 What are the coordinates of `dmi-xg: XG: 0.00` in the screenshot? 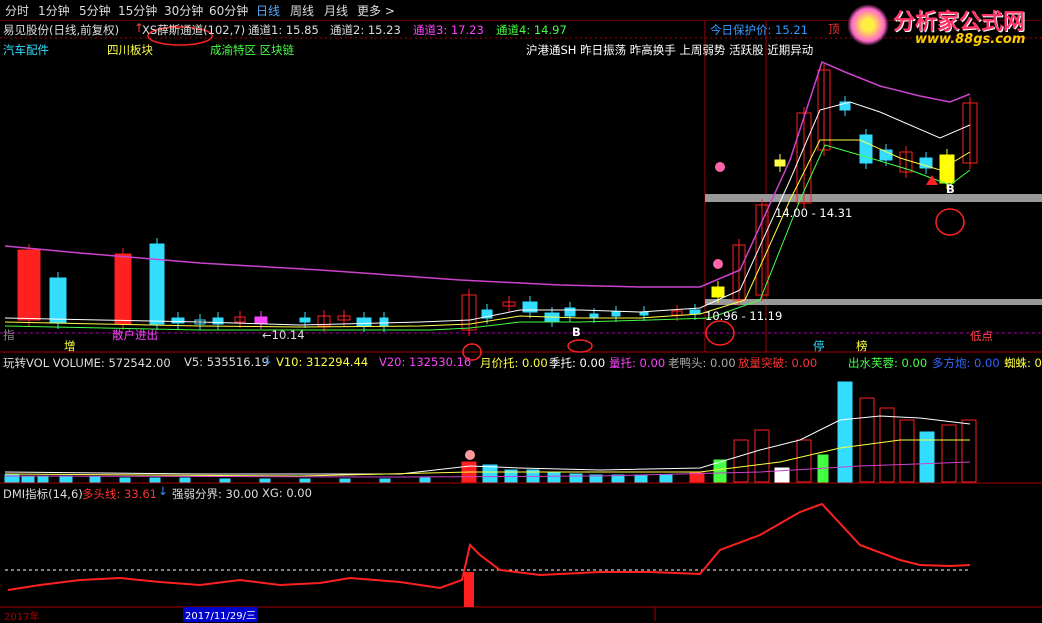 It's located at (287, 493).